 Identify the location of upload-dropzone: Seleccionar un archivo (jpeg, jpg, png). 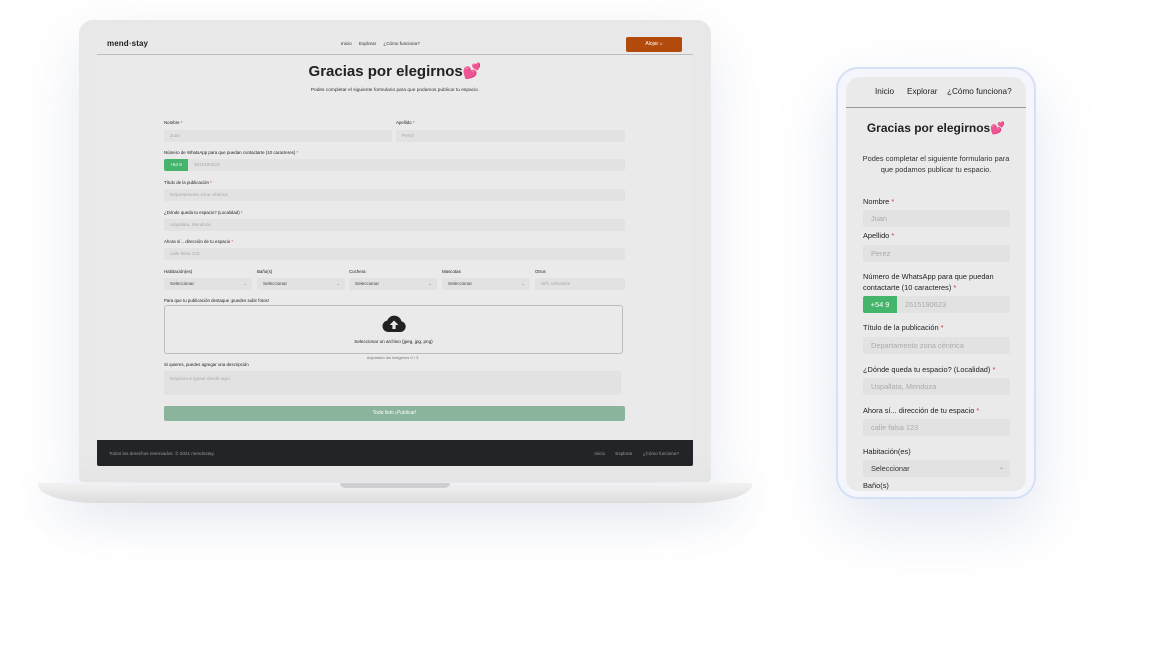
(393, 329).